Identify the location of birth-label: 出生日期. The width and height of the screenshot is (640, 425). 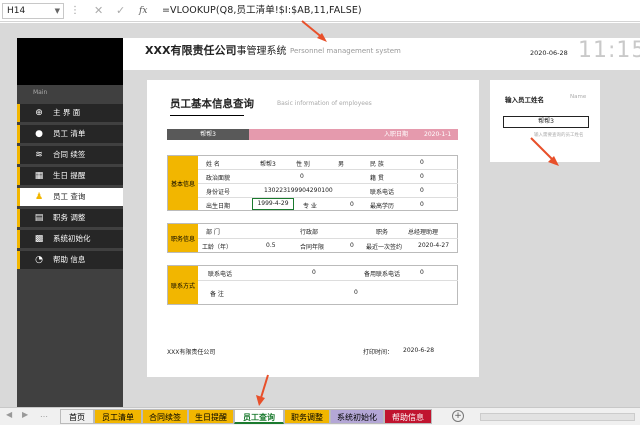
(218, 206).